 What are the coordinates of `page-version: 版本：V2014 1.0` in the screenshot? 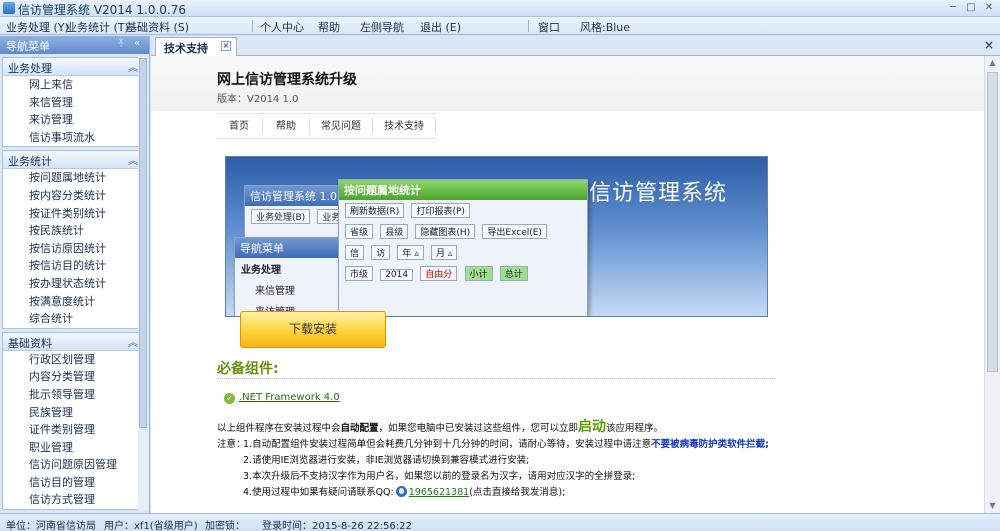 It's located at (258, 99).